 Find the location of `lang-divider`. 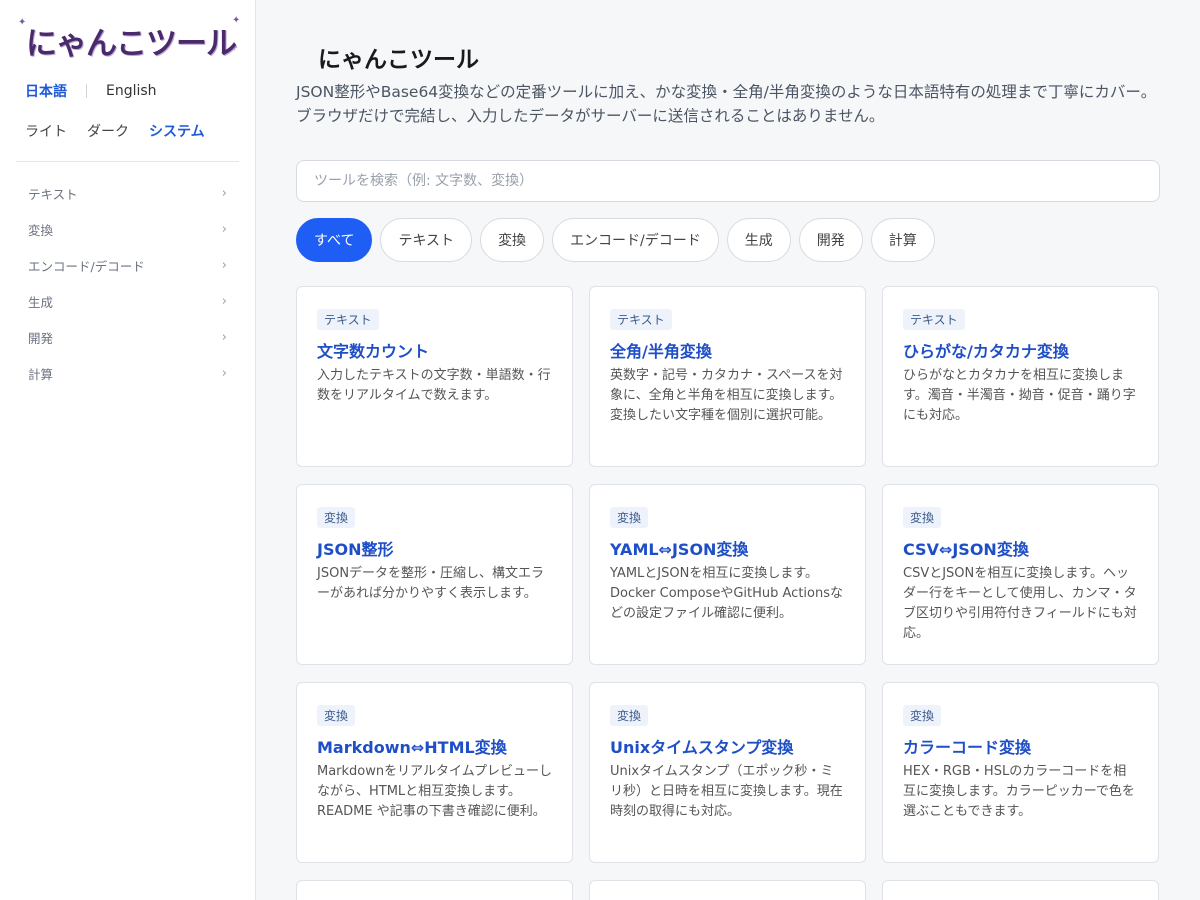

lang-divider is located at coordinates (86, 91).